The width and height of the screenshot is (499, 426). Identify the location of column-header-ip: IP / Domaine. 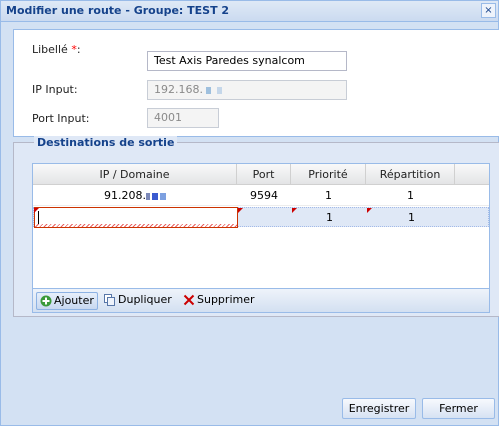
(135, 174).